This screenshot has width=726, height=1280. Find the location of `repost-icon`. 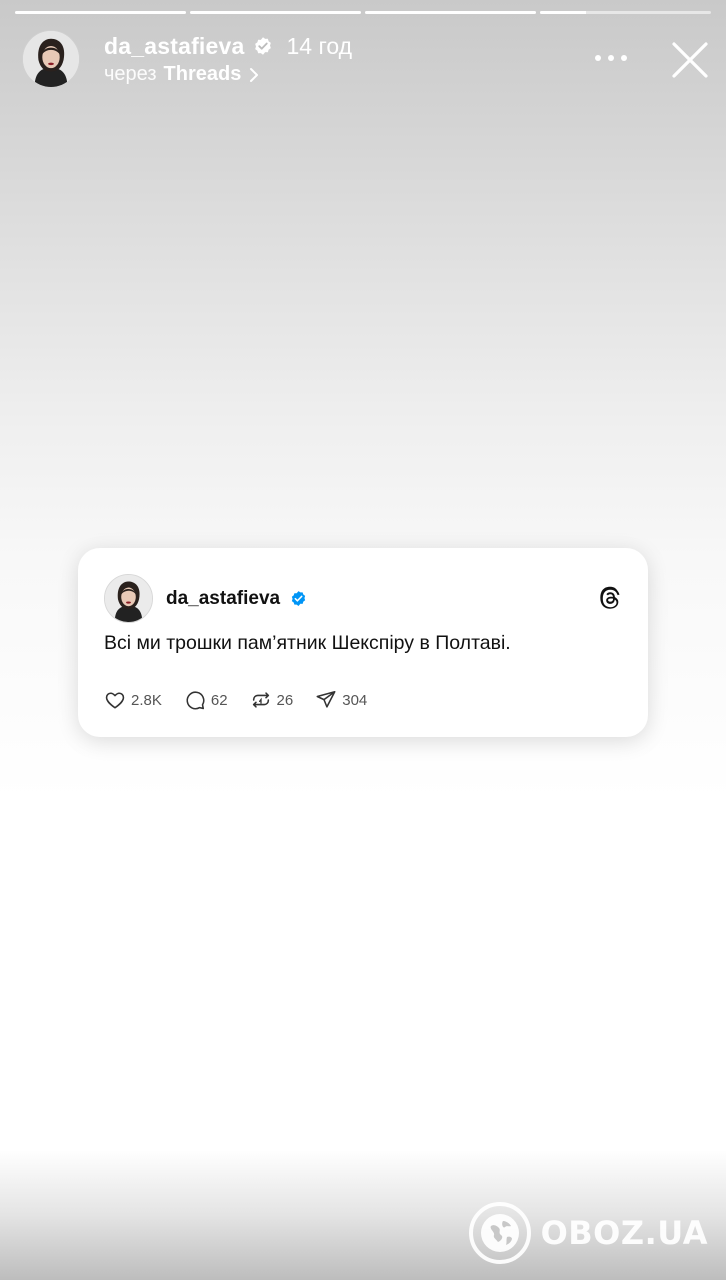

repost-icon is located at coordinates (260, 700).